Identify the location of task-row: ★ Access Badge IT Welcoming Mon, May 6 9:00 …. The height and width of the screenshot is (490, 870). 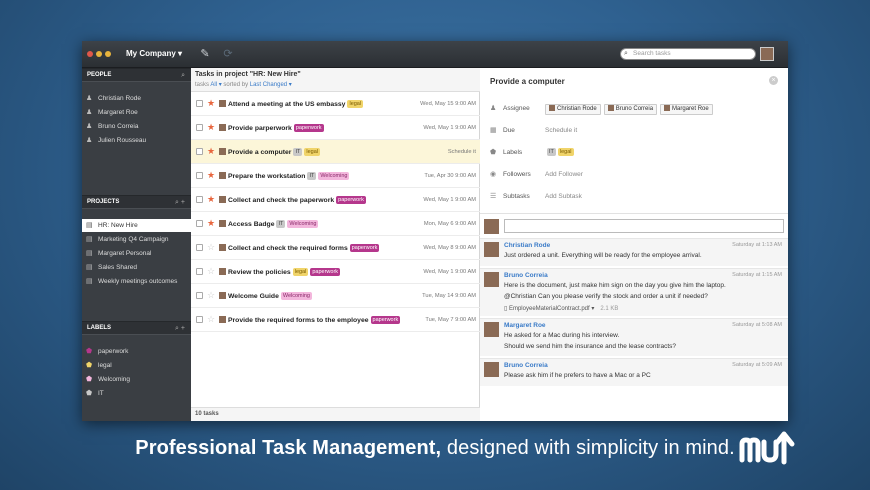
(335, 224).